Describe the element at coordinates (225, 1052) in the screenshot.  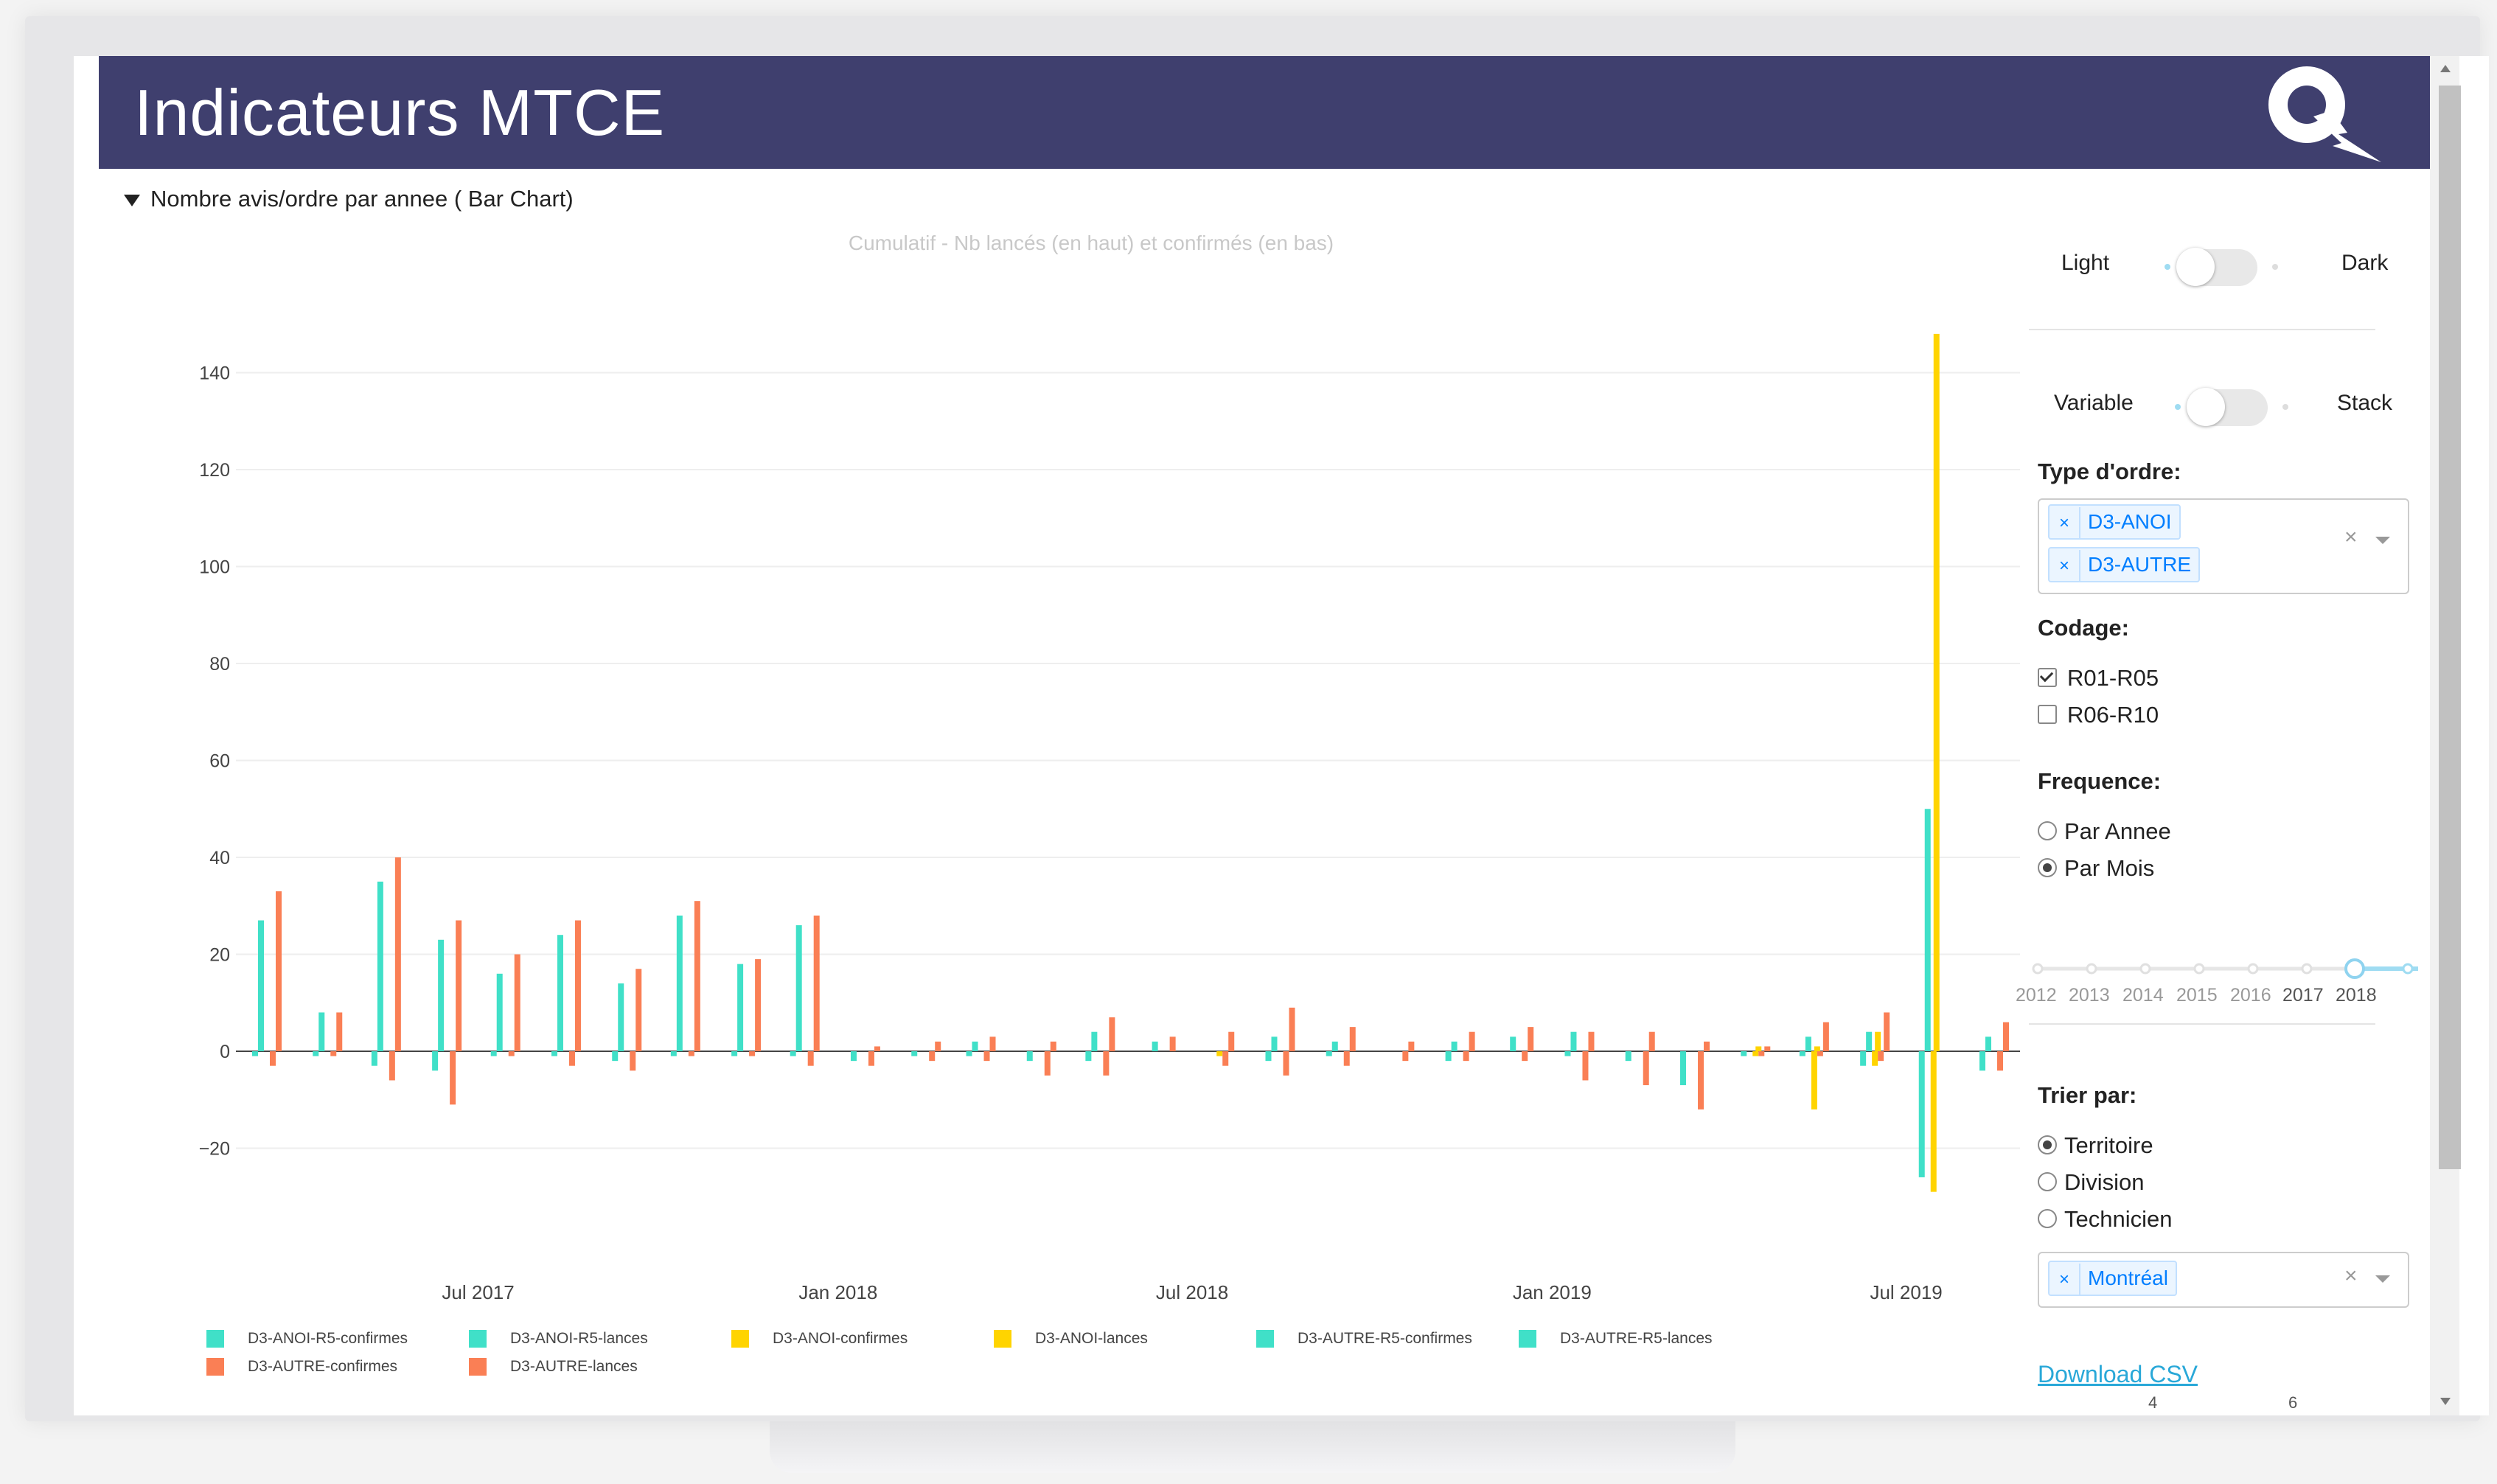
I see `y-tick-label: 0` at that location.